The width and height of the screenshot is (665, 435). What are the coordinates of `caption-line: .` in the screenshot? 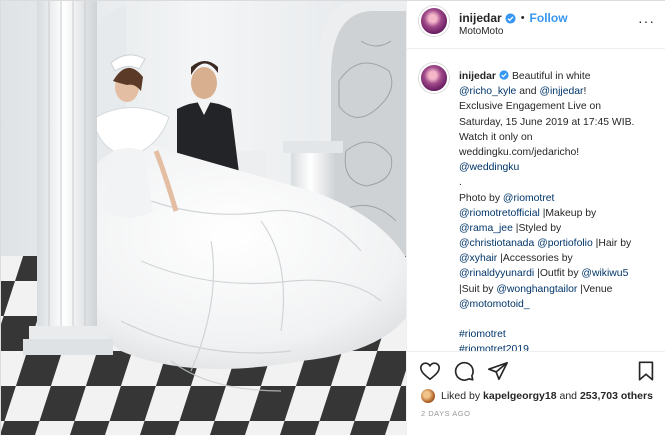 It's located at (559, 182).